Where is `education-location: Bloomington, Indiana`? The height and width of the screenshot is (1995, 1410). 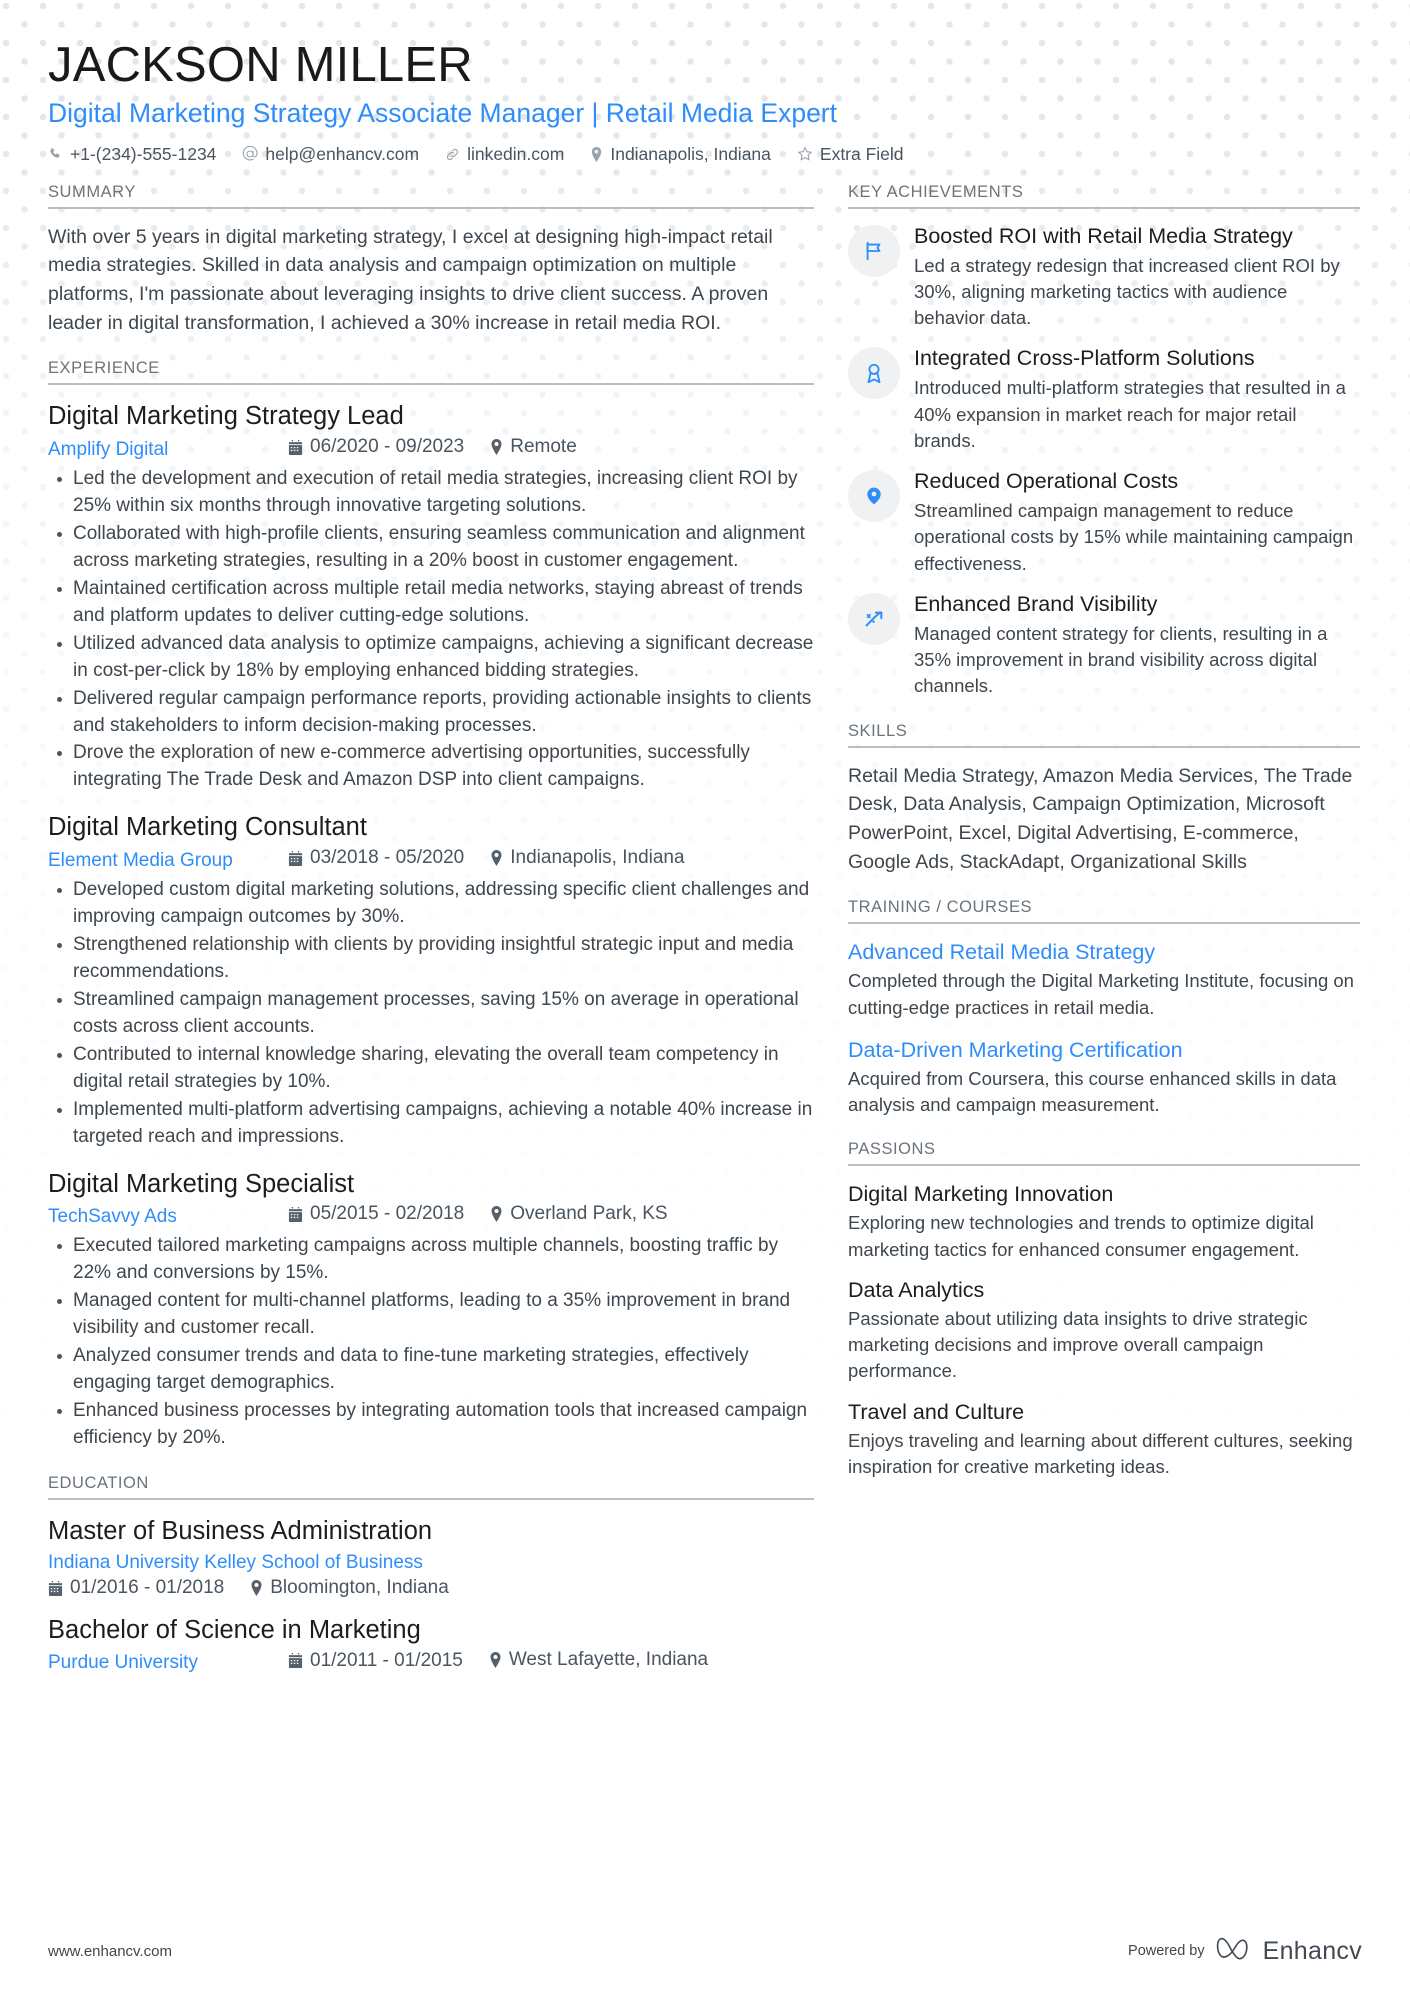
education-location: Bloomington, Indiana is located at coordinates (349, 1588).